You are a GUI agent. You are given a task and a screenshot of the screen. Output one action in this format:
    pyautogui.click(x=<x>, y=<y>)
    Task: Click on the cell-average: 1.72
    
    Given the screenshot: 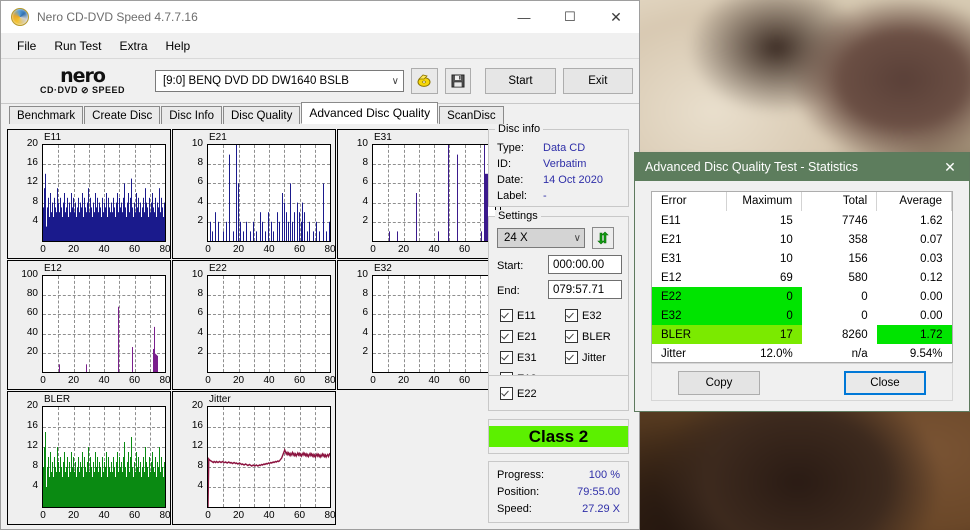 What is the action you would take?
    pyautogui.click(x=914, y=334)
    